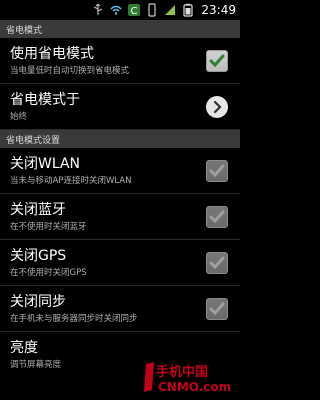 The width and height of the screenshot is (320, 400). What do you see at coordinates (218, 10) in the screenshot?
I see `clock: 23:49` at bounding box center [218, 10].